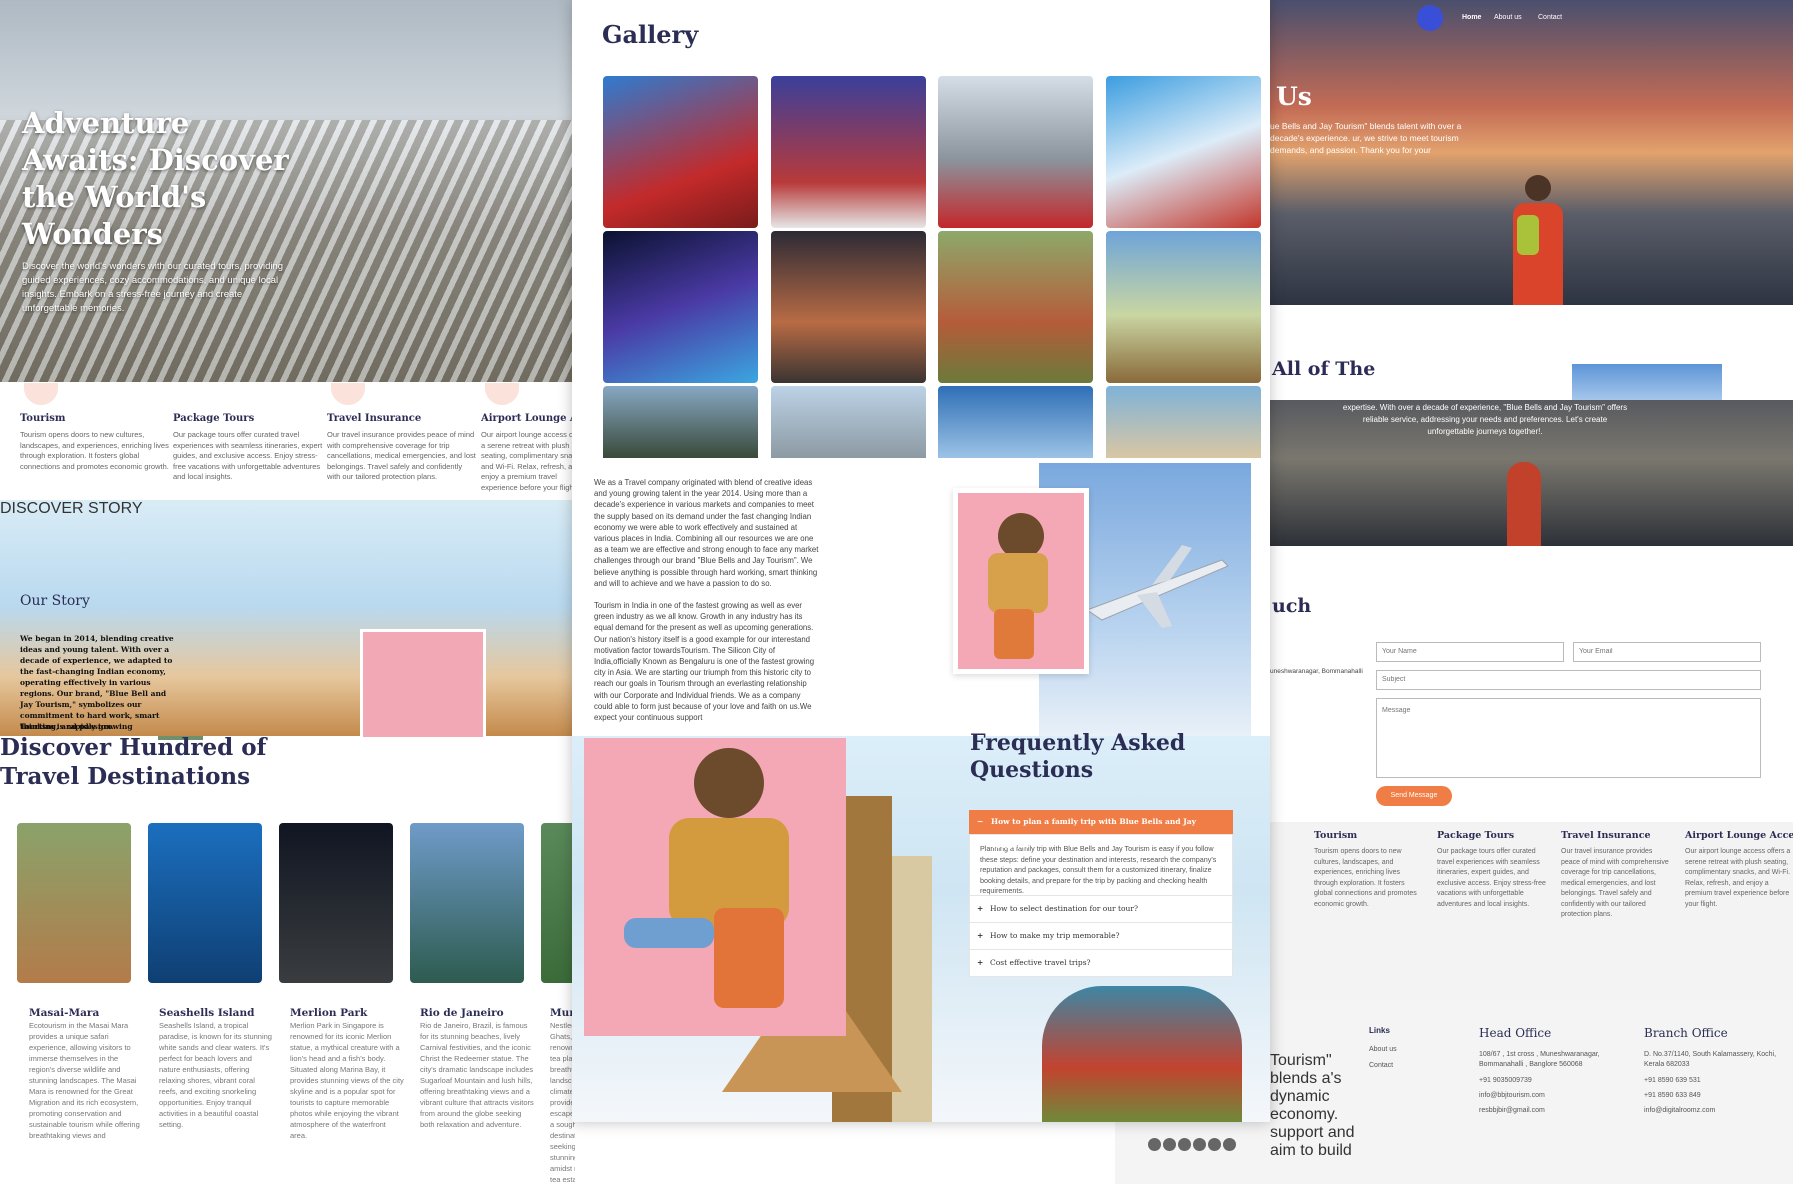 This screenshot has height=1204, width=1793. I want to click on faq-question: + Cost effective travel trips?, so click(1101, 963).